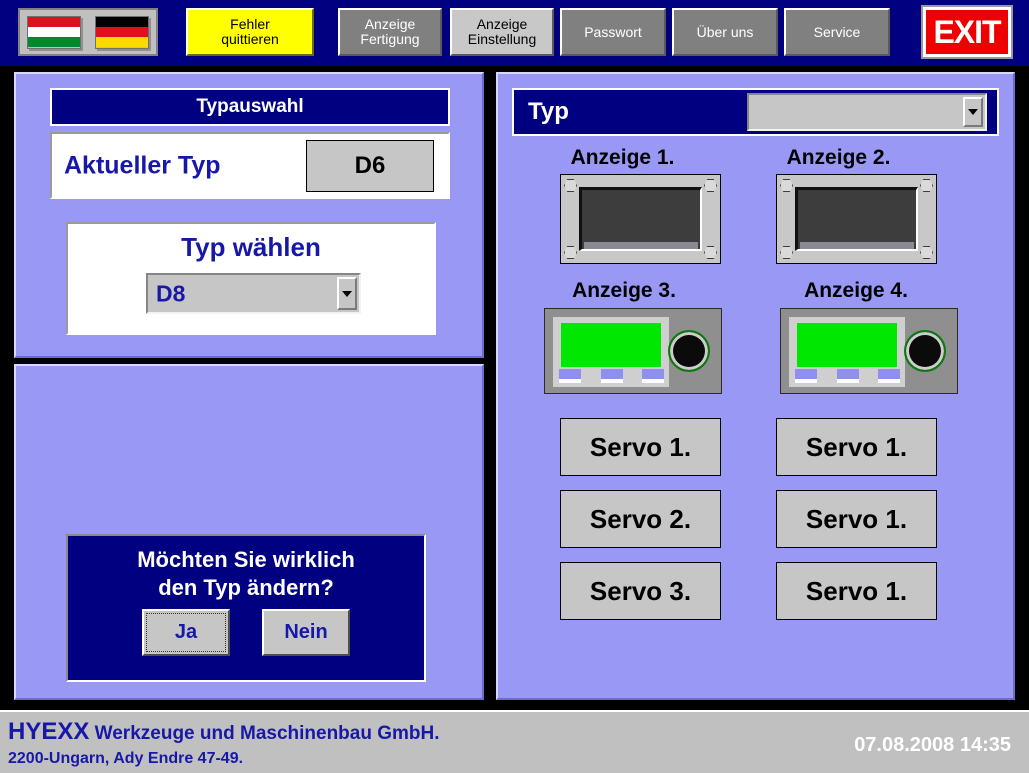 Image resolution: width=1029 pixels, height=773 pixels. What do you see at coordinates (838, 157) in the screenshot?
I see `display-2-label: Anzeige 2.` at bounding box center [838, 157].